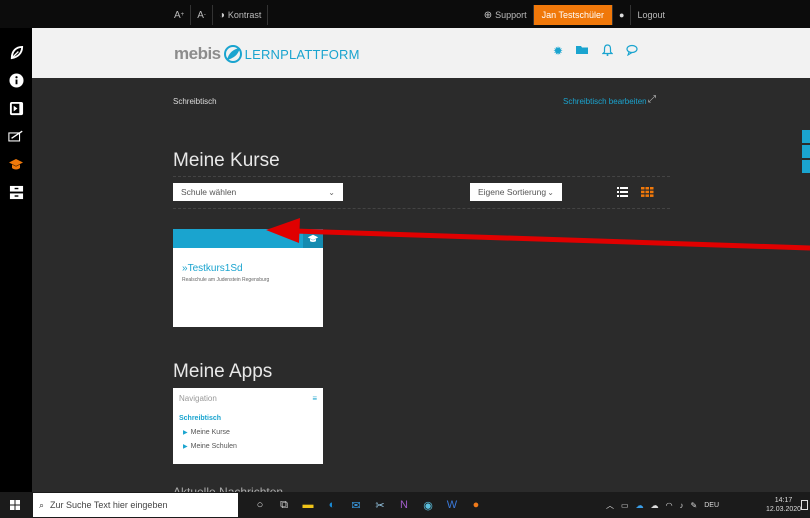 Image resolution: width=810 pixels, height=518 pixels. What do you see at coordinates (283, 230) in the screenshot?
I see `arrow-head` at bounding box center [283, 230].